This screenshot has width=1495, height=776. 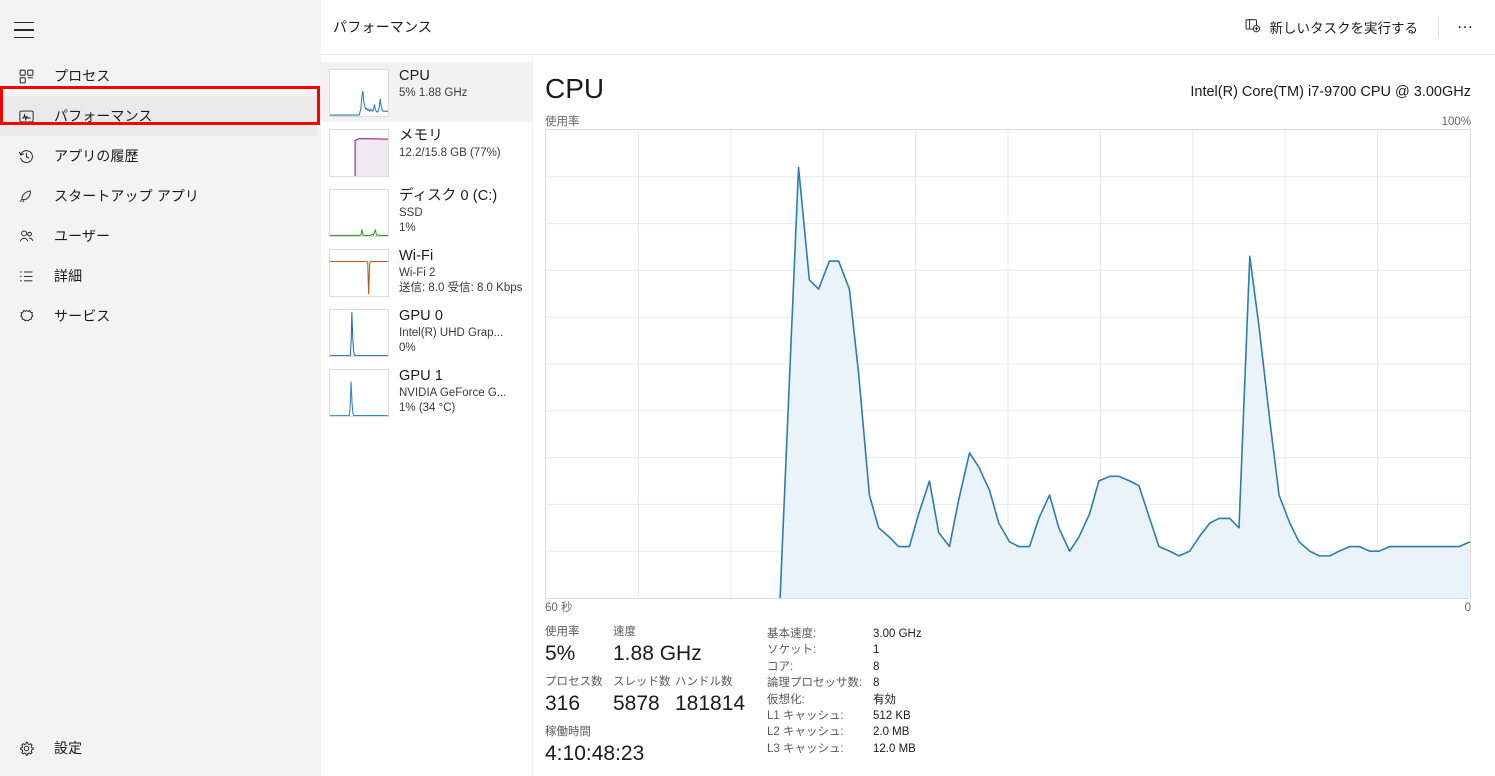 I want to click on spec-key: 基本速度:, so click(x=792, y=634).